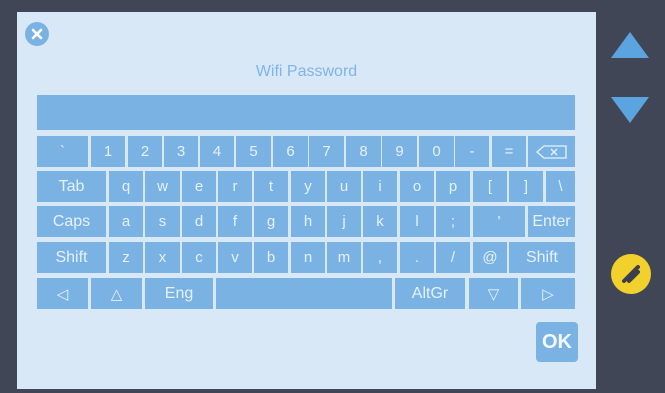  I want to click on key-label: v, so click(235, 257).